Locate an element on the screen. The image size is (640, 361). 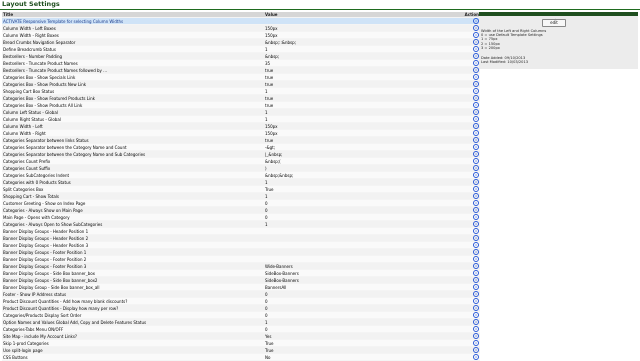
setting-title: Column Left Status - Global is located at coordinates (133, 112).